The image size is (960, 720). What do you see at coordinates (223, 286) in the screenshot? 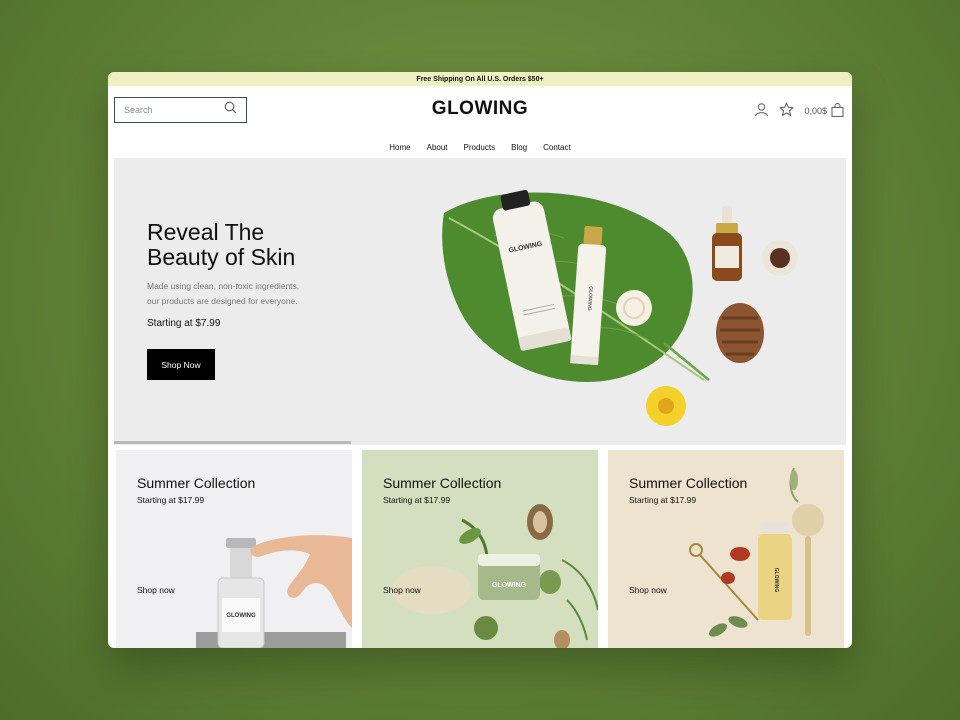
I see `hero-subtitle-line-1: Made using clean, non-toxic ingredients,` at bounding box center [223, 286].